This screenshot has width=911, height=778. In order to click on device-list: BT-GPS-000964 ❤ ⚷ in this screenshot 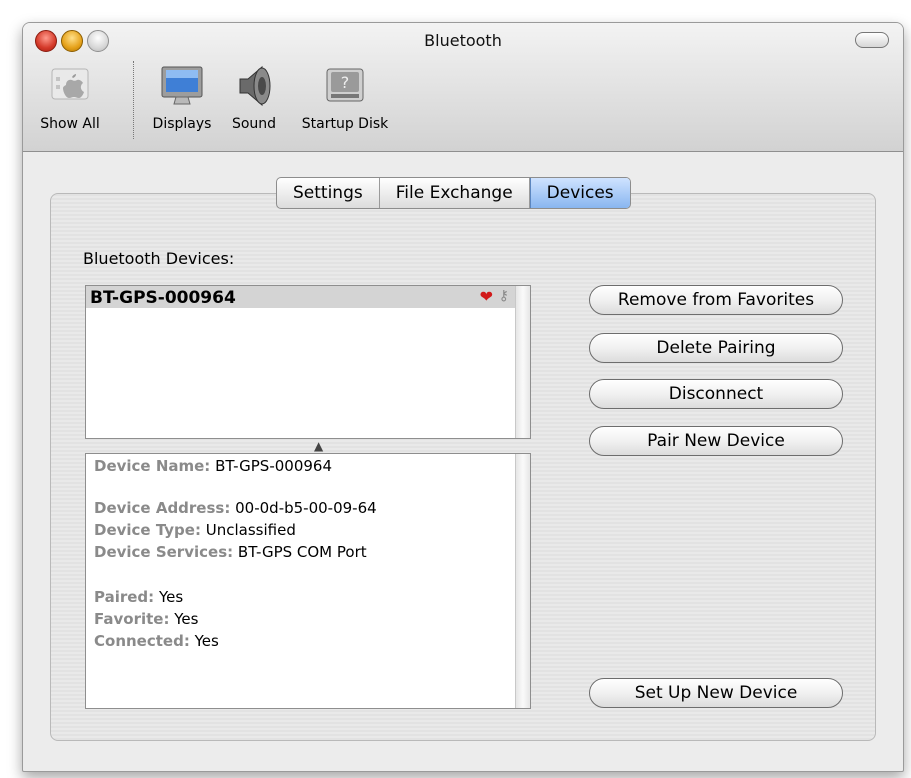, I will do `click(308, 362)`.